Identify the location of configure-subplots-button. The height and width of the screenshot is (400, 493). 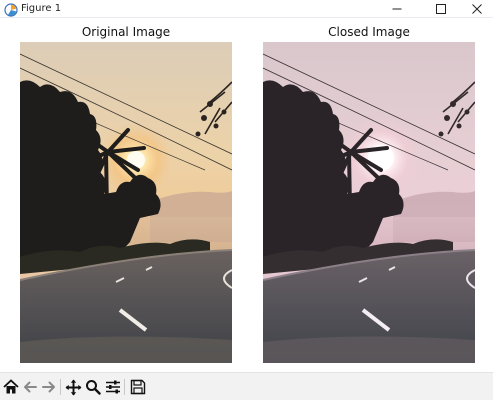
(113, 387).